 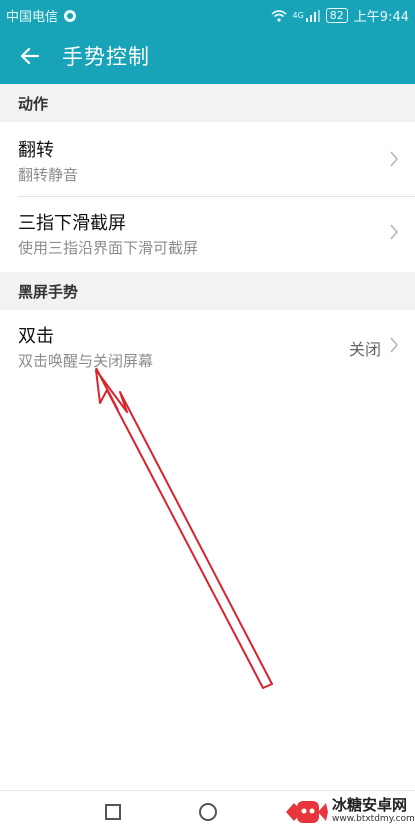 What do you see at coordinates (36, 150) in the screenshot?
I see `item-title: 翻转` at bounding box center [36, 150].